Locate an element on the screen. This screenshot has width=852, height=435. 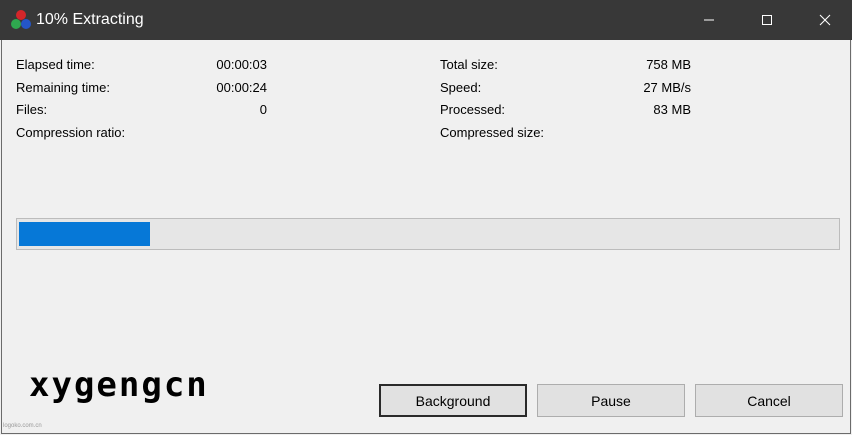
close-button is located at coordinates (824, 20).